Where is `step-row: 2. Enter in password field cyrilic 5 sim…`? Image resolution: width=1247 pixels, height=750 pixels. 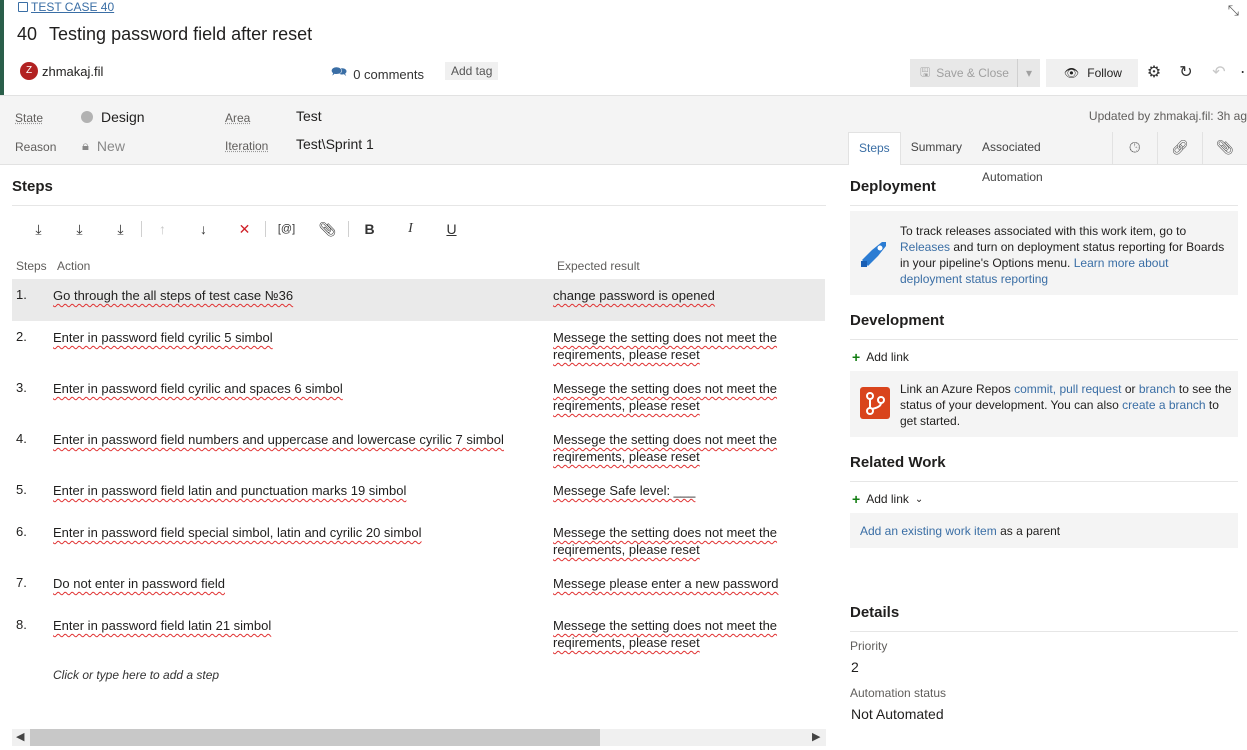
step-row: 2. Enter in password field cyrilic 5 sim… is located at coordinates (418, 346).